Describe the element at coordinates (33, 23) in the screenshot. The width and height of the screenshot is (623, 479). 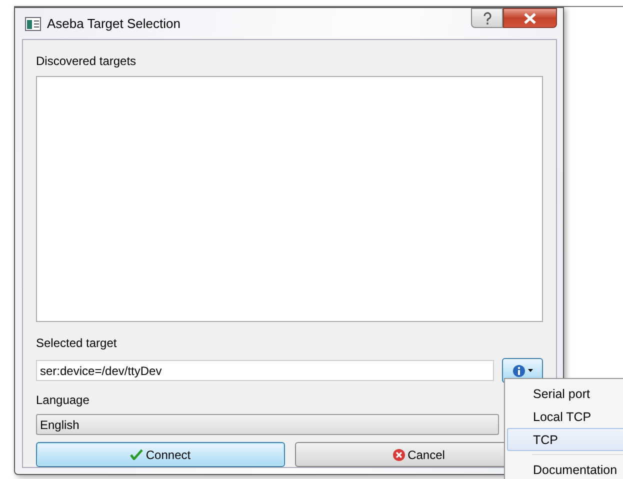
I see `app-icon` at that location.